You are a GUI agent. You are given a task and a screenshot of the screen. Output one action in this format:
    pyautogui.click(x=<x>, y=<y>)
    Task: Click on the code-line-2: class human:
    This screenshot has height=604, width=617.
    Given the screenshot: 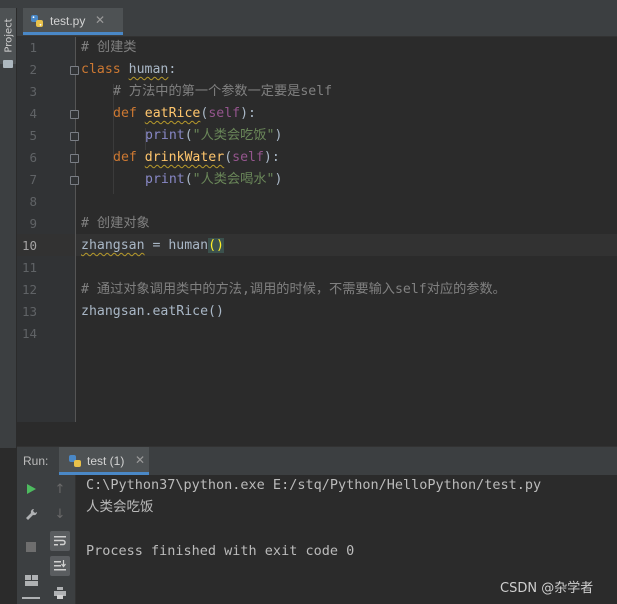 What is the action you would take?
    pyautogui.click(x=128, y=70)
    